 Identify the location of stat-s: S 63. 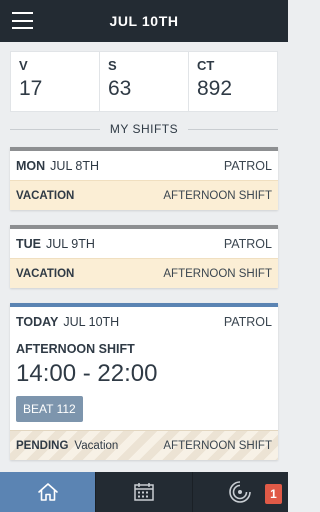
(144, 81).